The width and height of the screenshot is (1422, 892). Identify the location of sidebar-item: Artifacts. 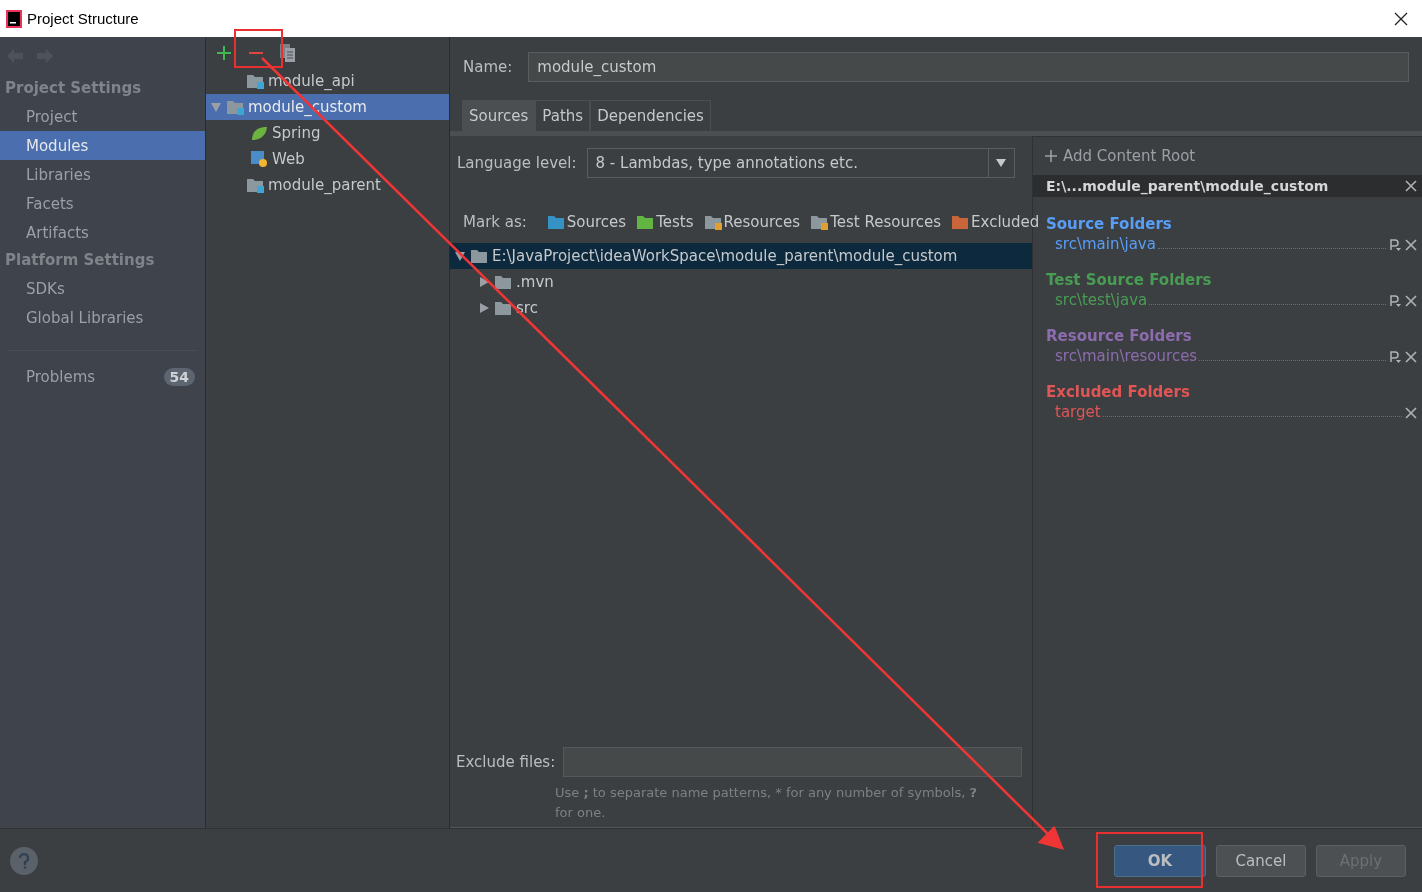
(102, 232).